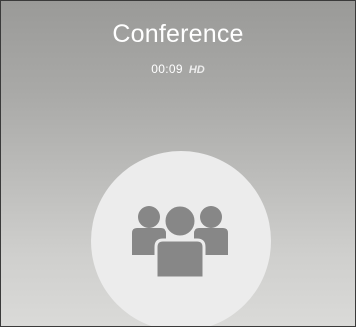 The height and width of the screenshot is (327, 356). What do you see at coordinates (178, 34) in the screenshot?
I see `call-title: Conference` at bounding box center [178, 34].